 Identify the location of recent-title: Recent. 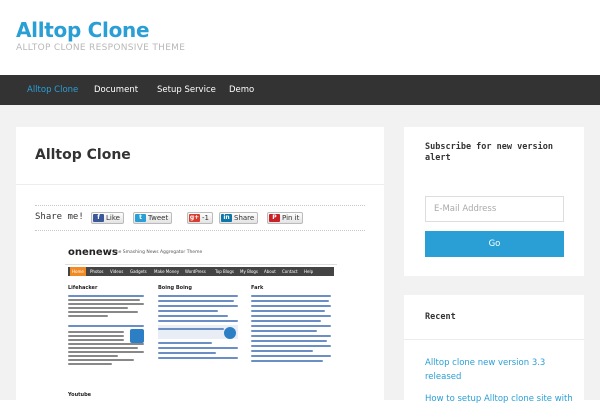
(440, 317).